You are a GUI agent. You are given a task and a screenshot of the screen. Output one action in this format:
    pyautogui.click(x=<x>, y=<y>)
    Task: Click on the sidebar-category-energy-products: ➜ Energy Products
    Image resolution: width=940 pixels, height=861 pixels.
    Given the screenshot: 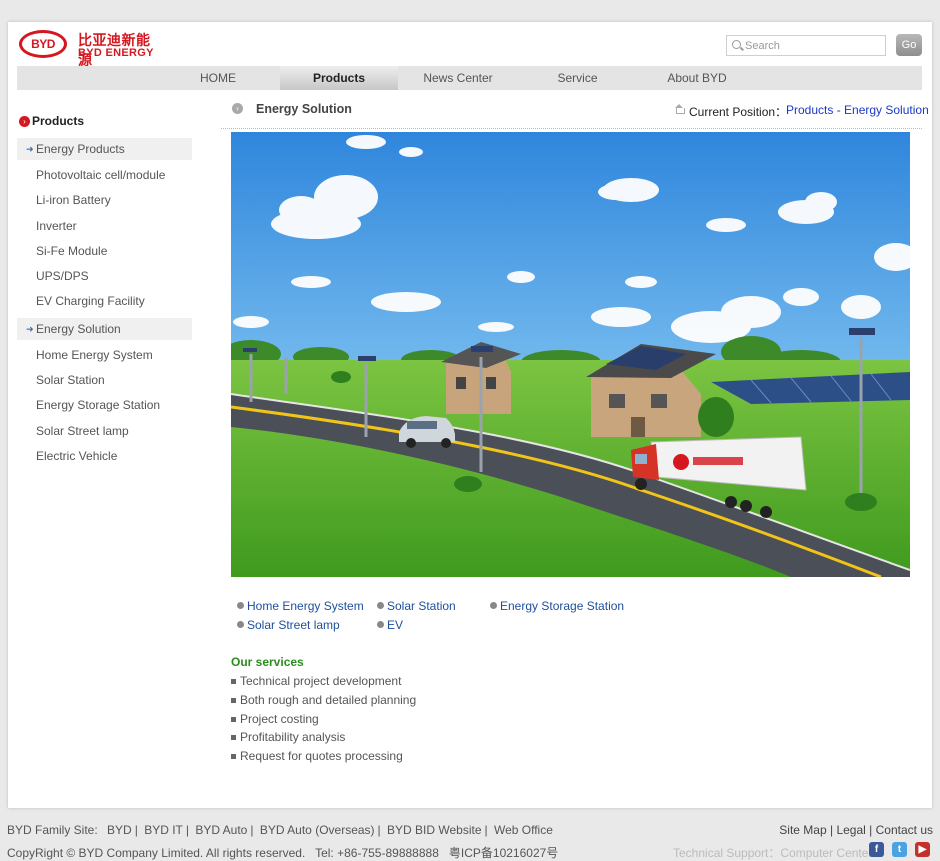 What is the action you would take?
    pyautogui.click(x=104, y=149)
    